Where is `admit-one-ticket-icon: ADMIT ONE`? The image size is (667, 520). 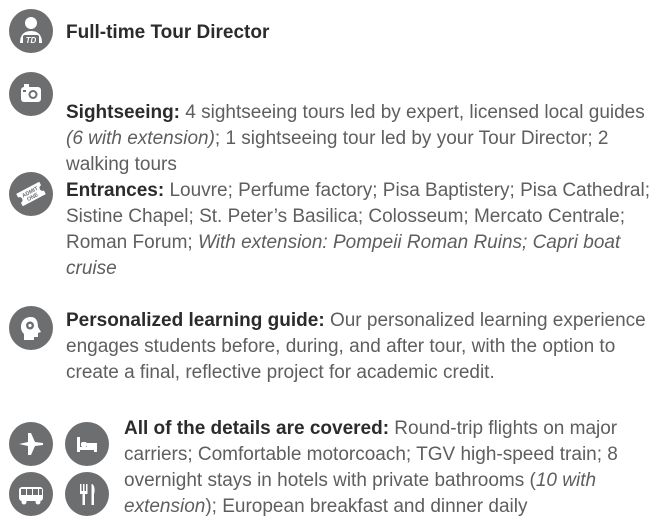
admit-one-ticket-icon: ADMIT ONE is located at coordinates (31, 194).